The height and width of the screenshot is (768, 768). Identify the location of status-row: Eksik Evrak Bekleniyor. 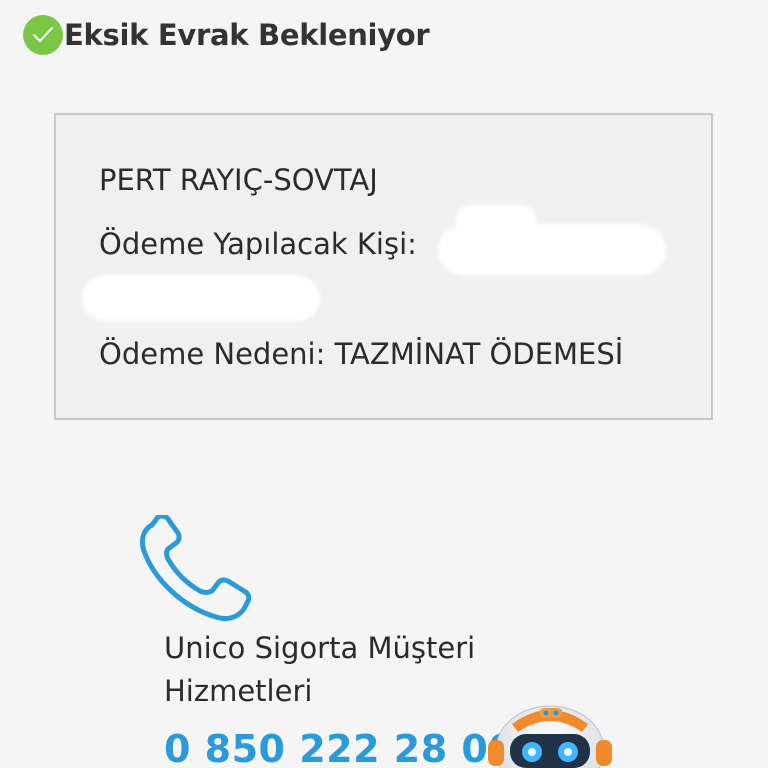
(226, 35).